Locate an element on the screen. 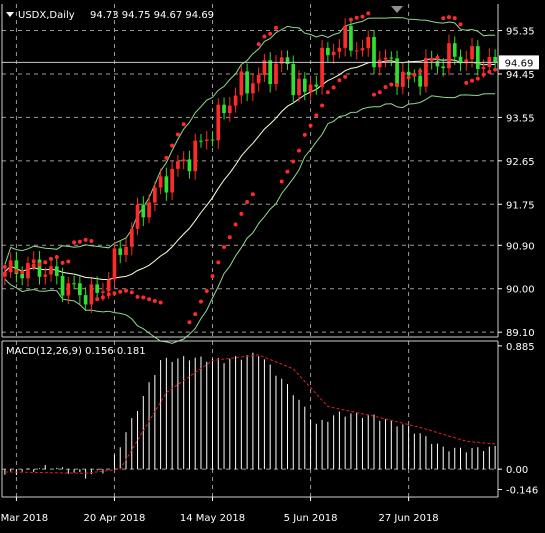  current-price-marker: 94.69 is located at coordinates (519, 62).